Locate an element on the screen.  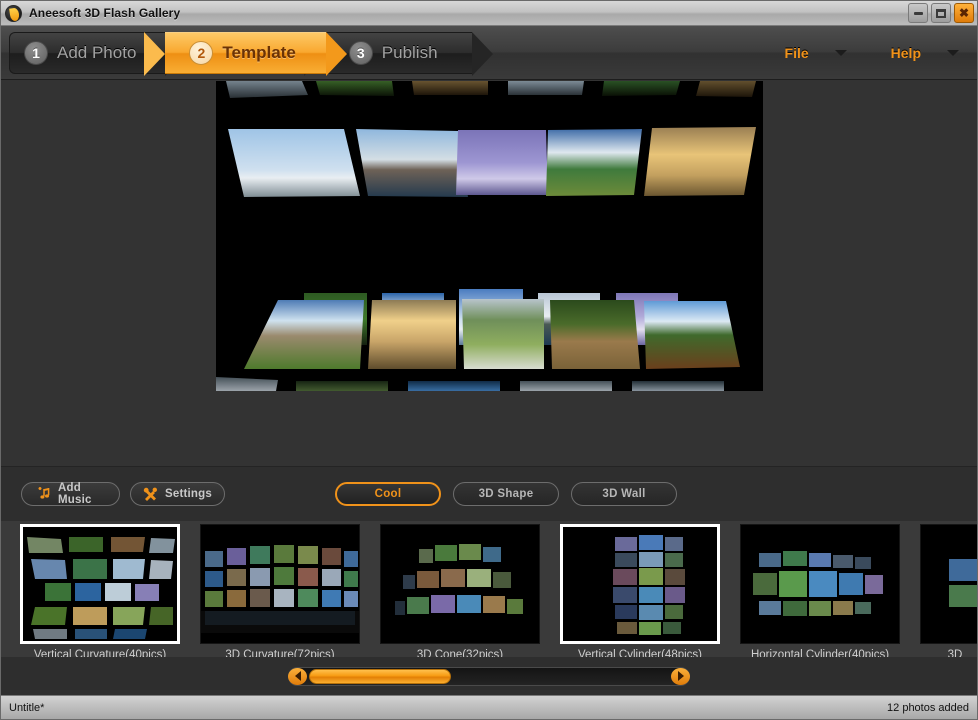
step-list: 1 Add Photo 2 Template 3 Publish is located at coordinates (251, 53).